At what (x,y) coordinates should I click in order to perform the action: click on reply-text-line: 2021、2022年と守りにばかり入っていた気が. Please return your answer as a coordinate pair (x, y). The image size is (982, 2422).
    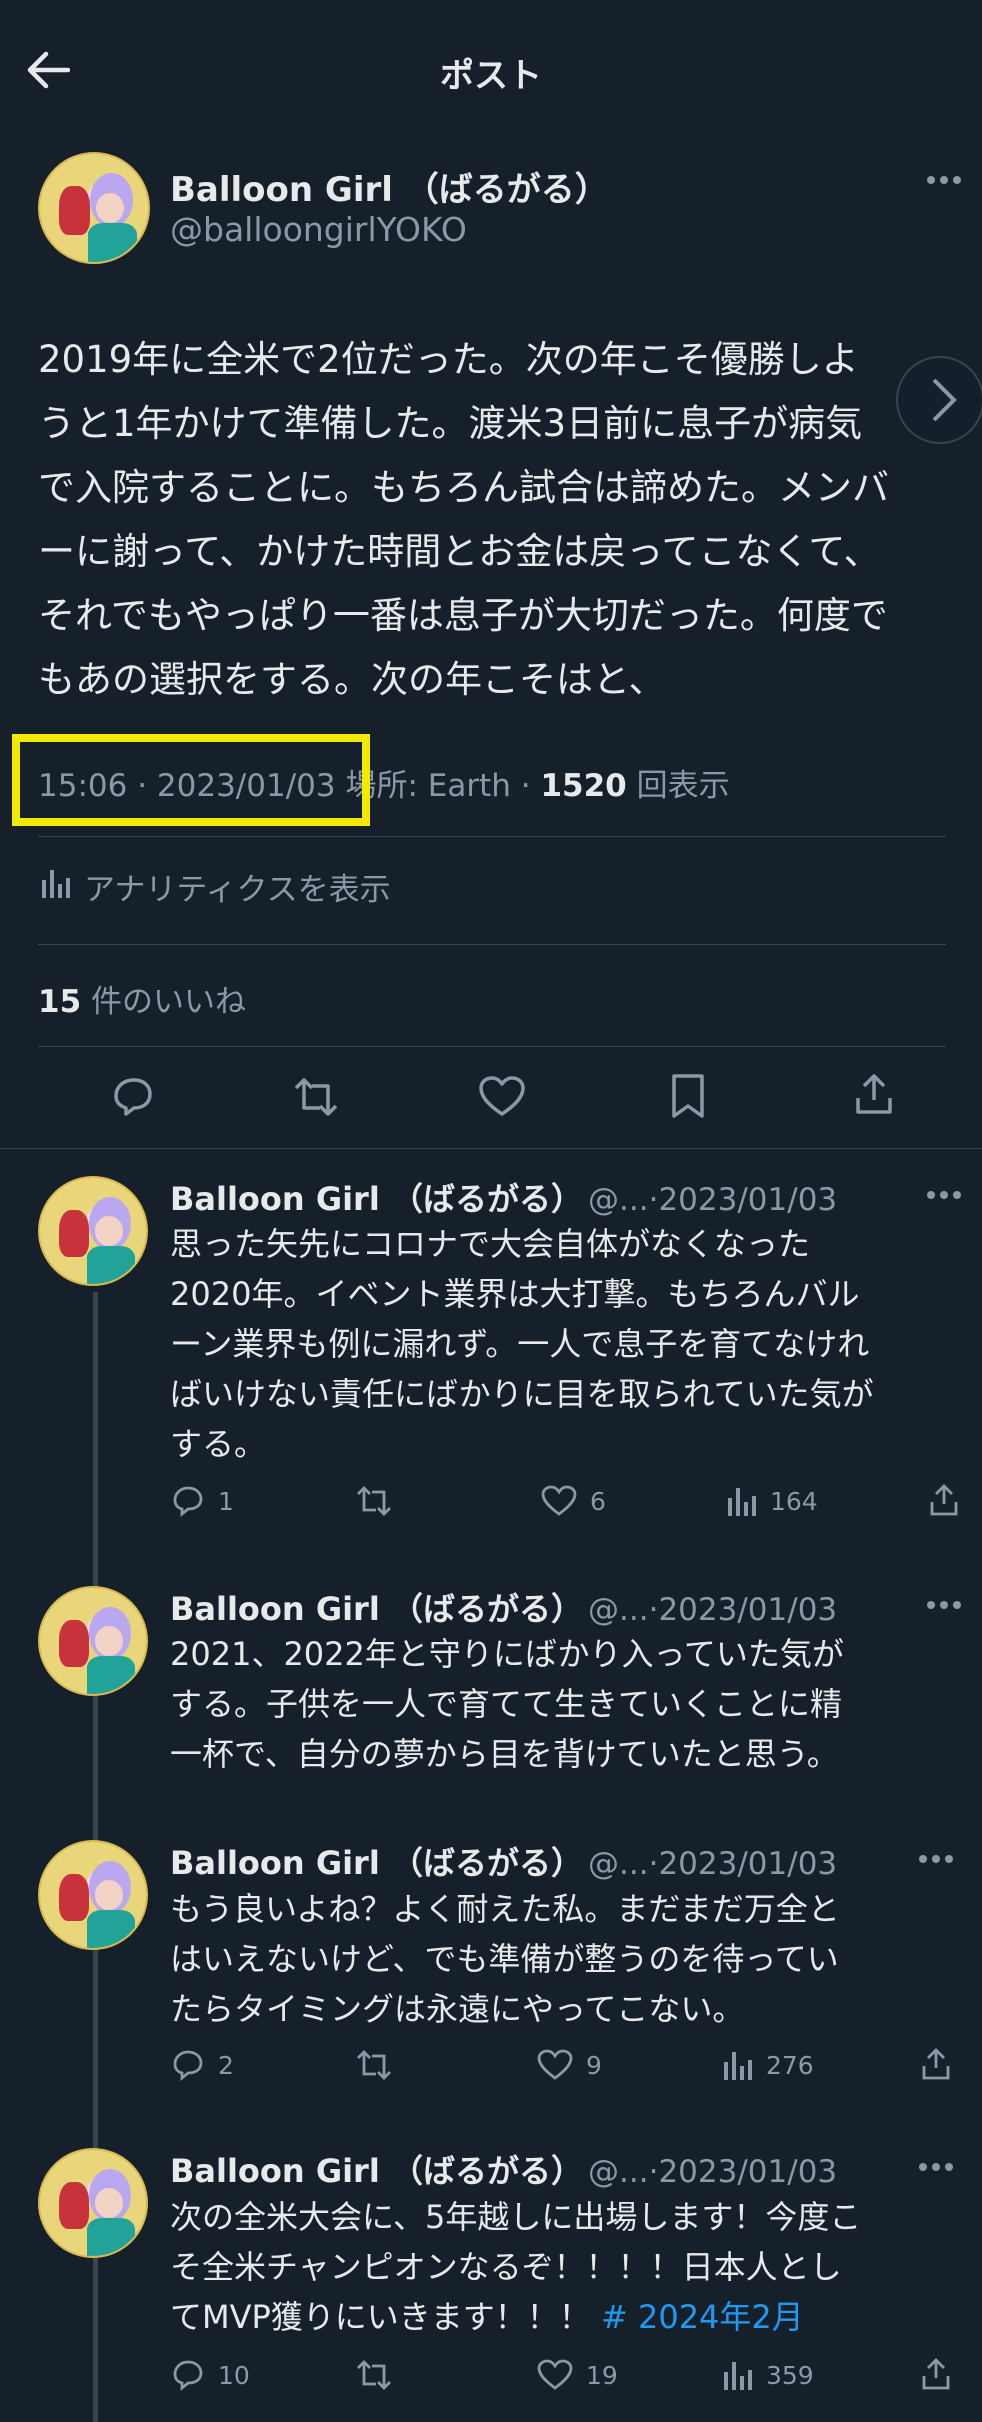
    Looking at the image, I should click on (507, 1654).